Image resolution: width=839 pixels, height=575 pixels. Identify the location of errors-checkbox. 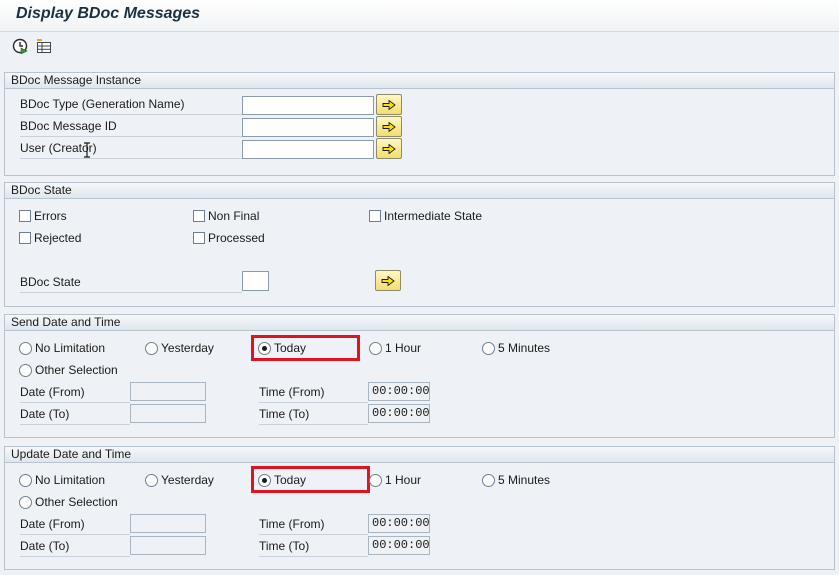
(25, 216).